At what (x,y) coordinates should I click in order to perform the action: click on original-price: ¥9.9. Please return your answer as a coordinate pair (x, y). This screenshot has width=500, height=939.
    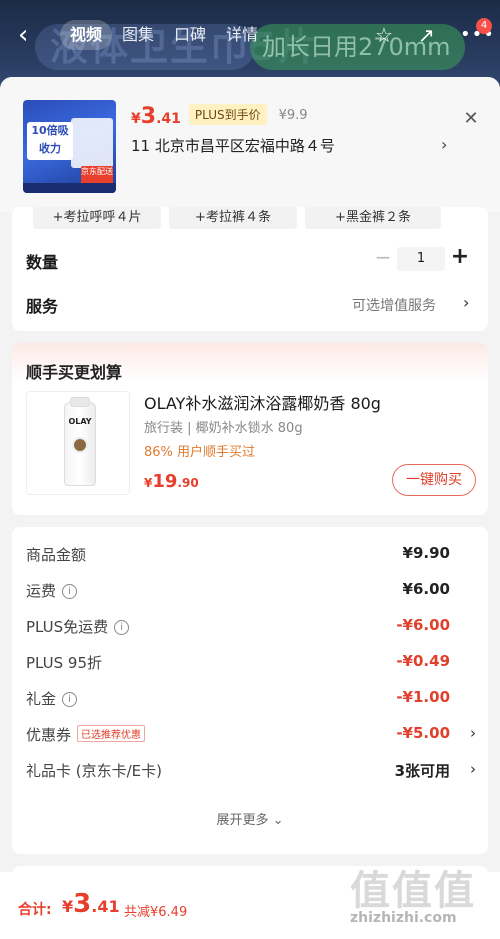
    Looking at the image, I should click on (293, 115).